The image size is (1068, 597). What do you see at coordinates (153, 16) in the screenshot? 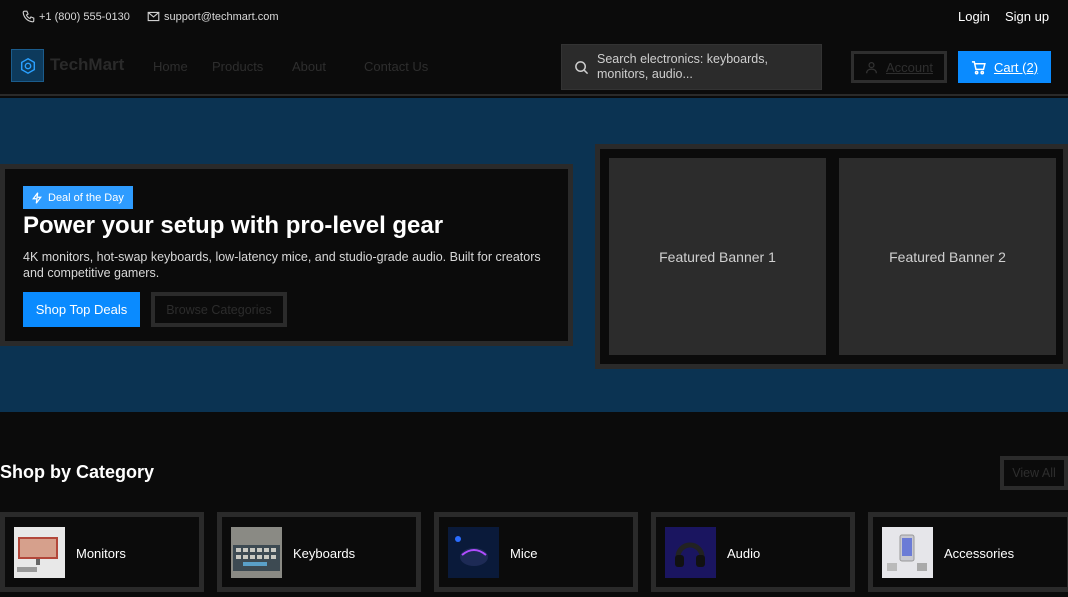
I see `mail-icon` at bounding box center [153, 16].